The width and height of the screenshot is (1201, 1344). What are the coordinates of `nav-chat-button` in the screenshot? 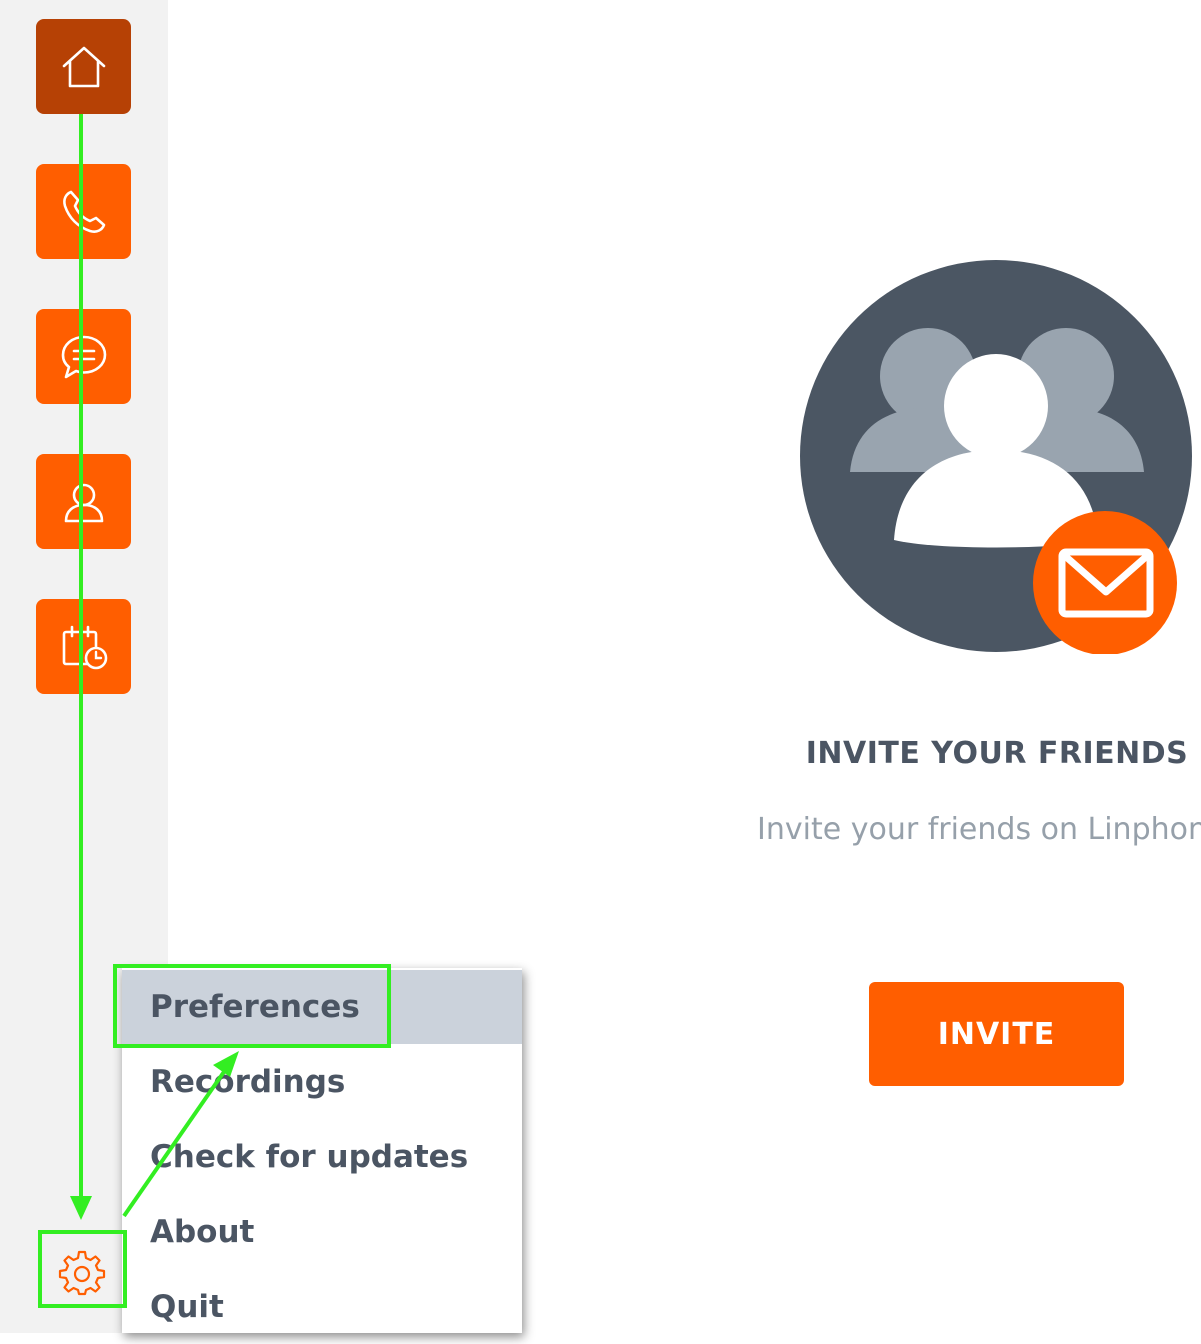 It's located at (83, 356).